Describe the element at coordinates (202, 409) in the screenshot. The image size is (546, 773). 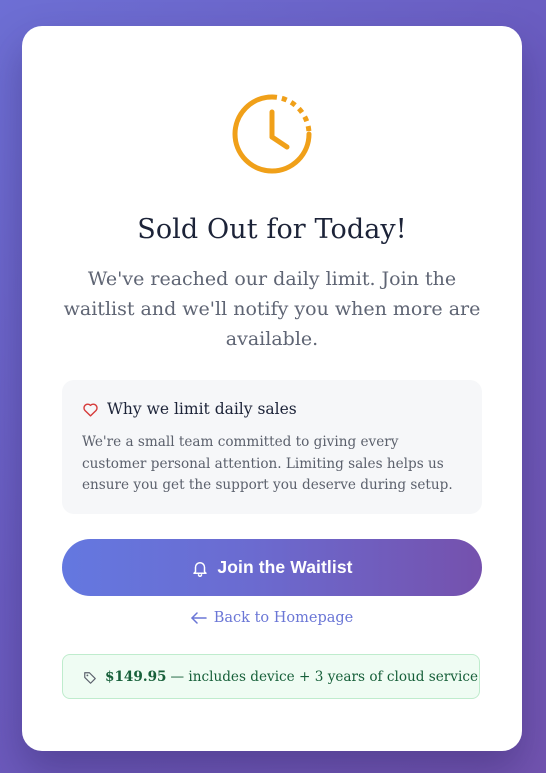
I see `info-title: Why we limit daily sales` at that location.